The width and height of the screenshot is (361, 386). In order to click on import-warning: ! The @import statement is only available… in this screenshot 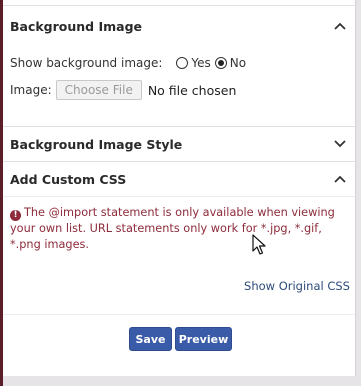, I will do `click(180, 229)`.